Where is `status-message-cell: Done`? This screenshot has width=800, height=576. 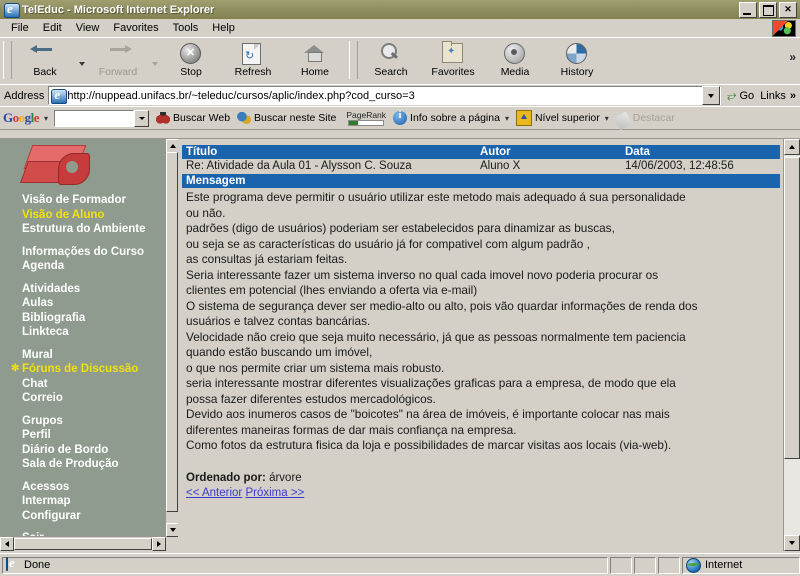 status-message-cell: Done is located at coordinates (305, 565).